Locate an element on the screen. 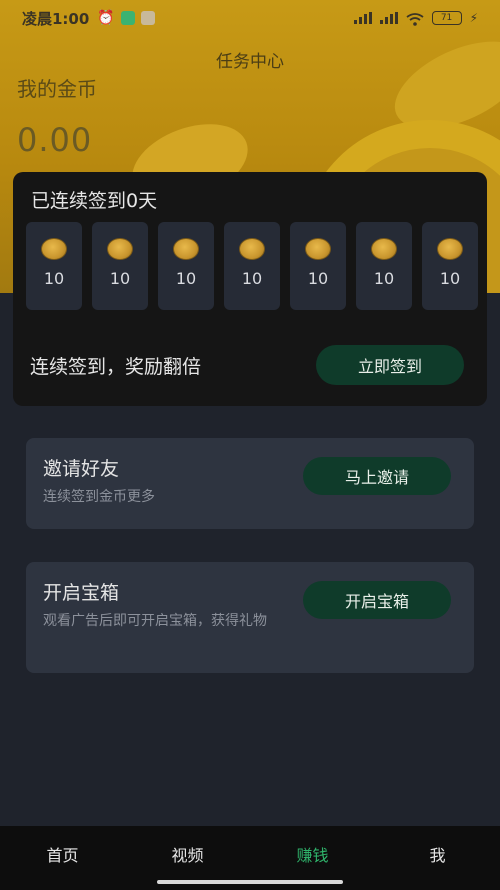 The width and height of the screenshot is (500, 890). status-left-icons: ⏰ is located at coordinates (126, 18).